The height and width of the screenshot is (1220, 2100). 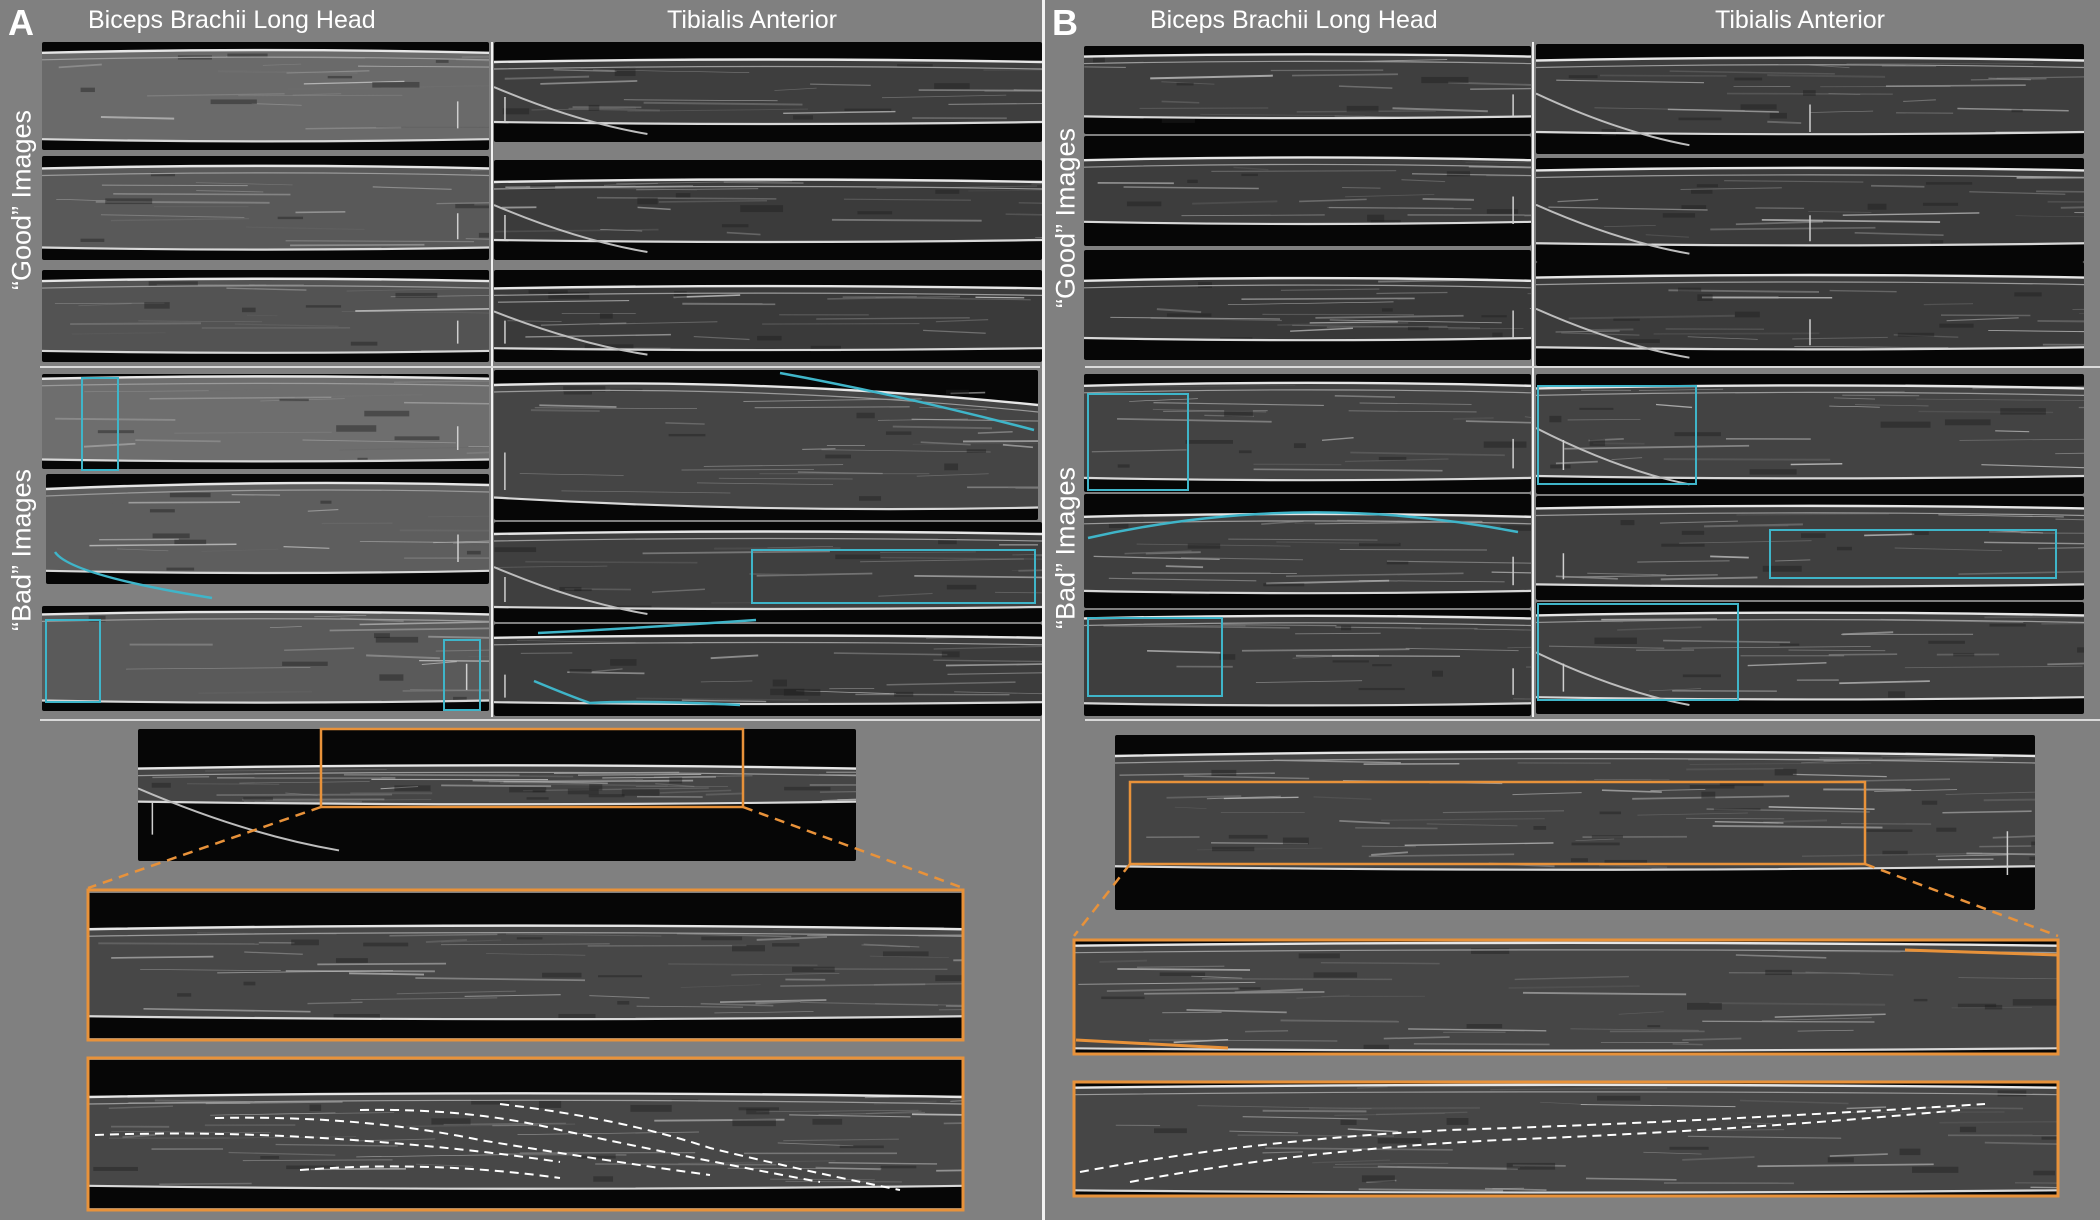 I want to click on panel-b-col-biceps-title: Biceps Brachii Long Head, so click(x=1294, y=20).